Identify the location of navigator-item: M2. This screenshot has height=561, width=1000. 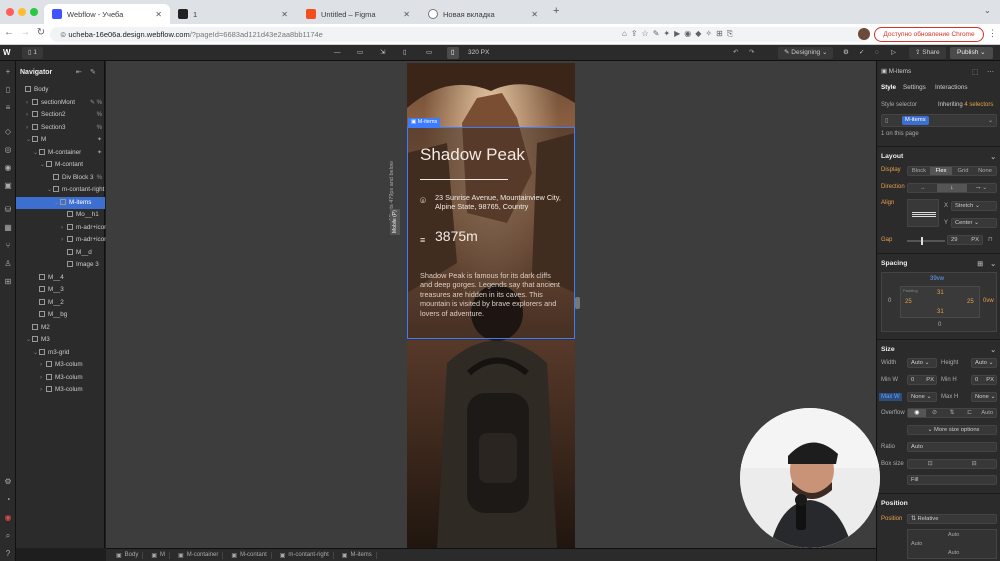
(60, 328).